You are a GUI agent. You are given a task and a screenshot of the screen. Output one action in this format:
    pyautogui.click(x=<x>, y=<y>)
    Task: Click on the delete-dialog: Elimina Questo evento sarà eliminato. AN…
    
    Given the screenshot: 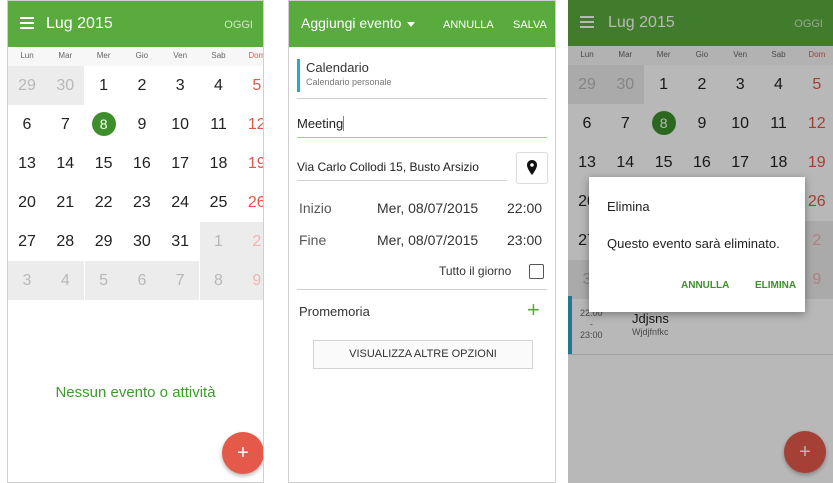 What is the action you would take?
    pyautogui.click(x=697, y=244)
    